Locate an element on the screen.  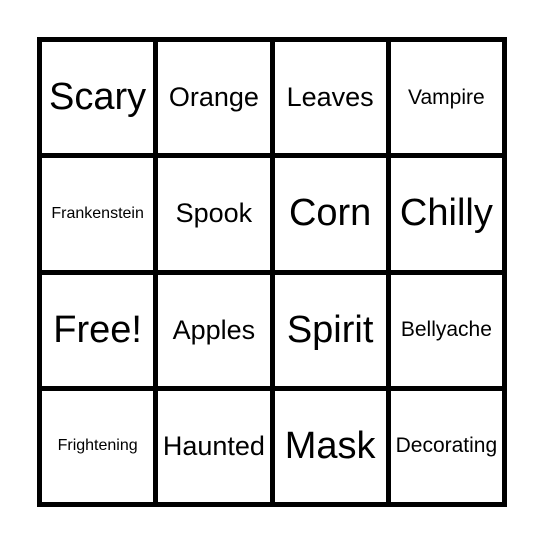
bingo-cell-label: Haunted is located at coordinates (213, 445).